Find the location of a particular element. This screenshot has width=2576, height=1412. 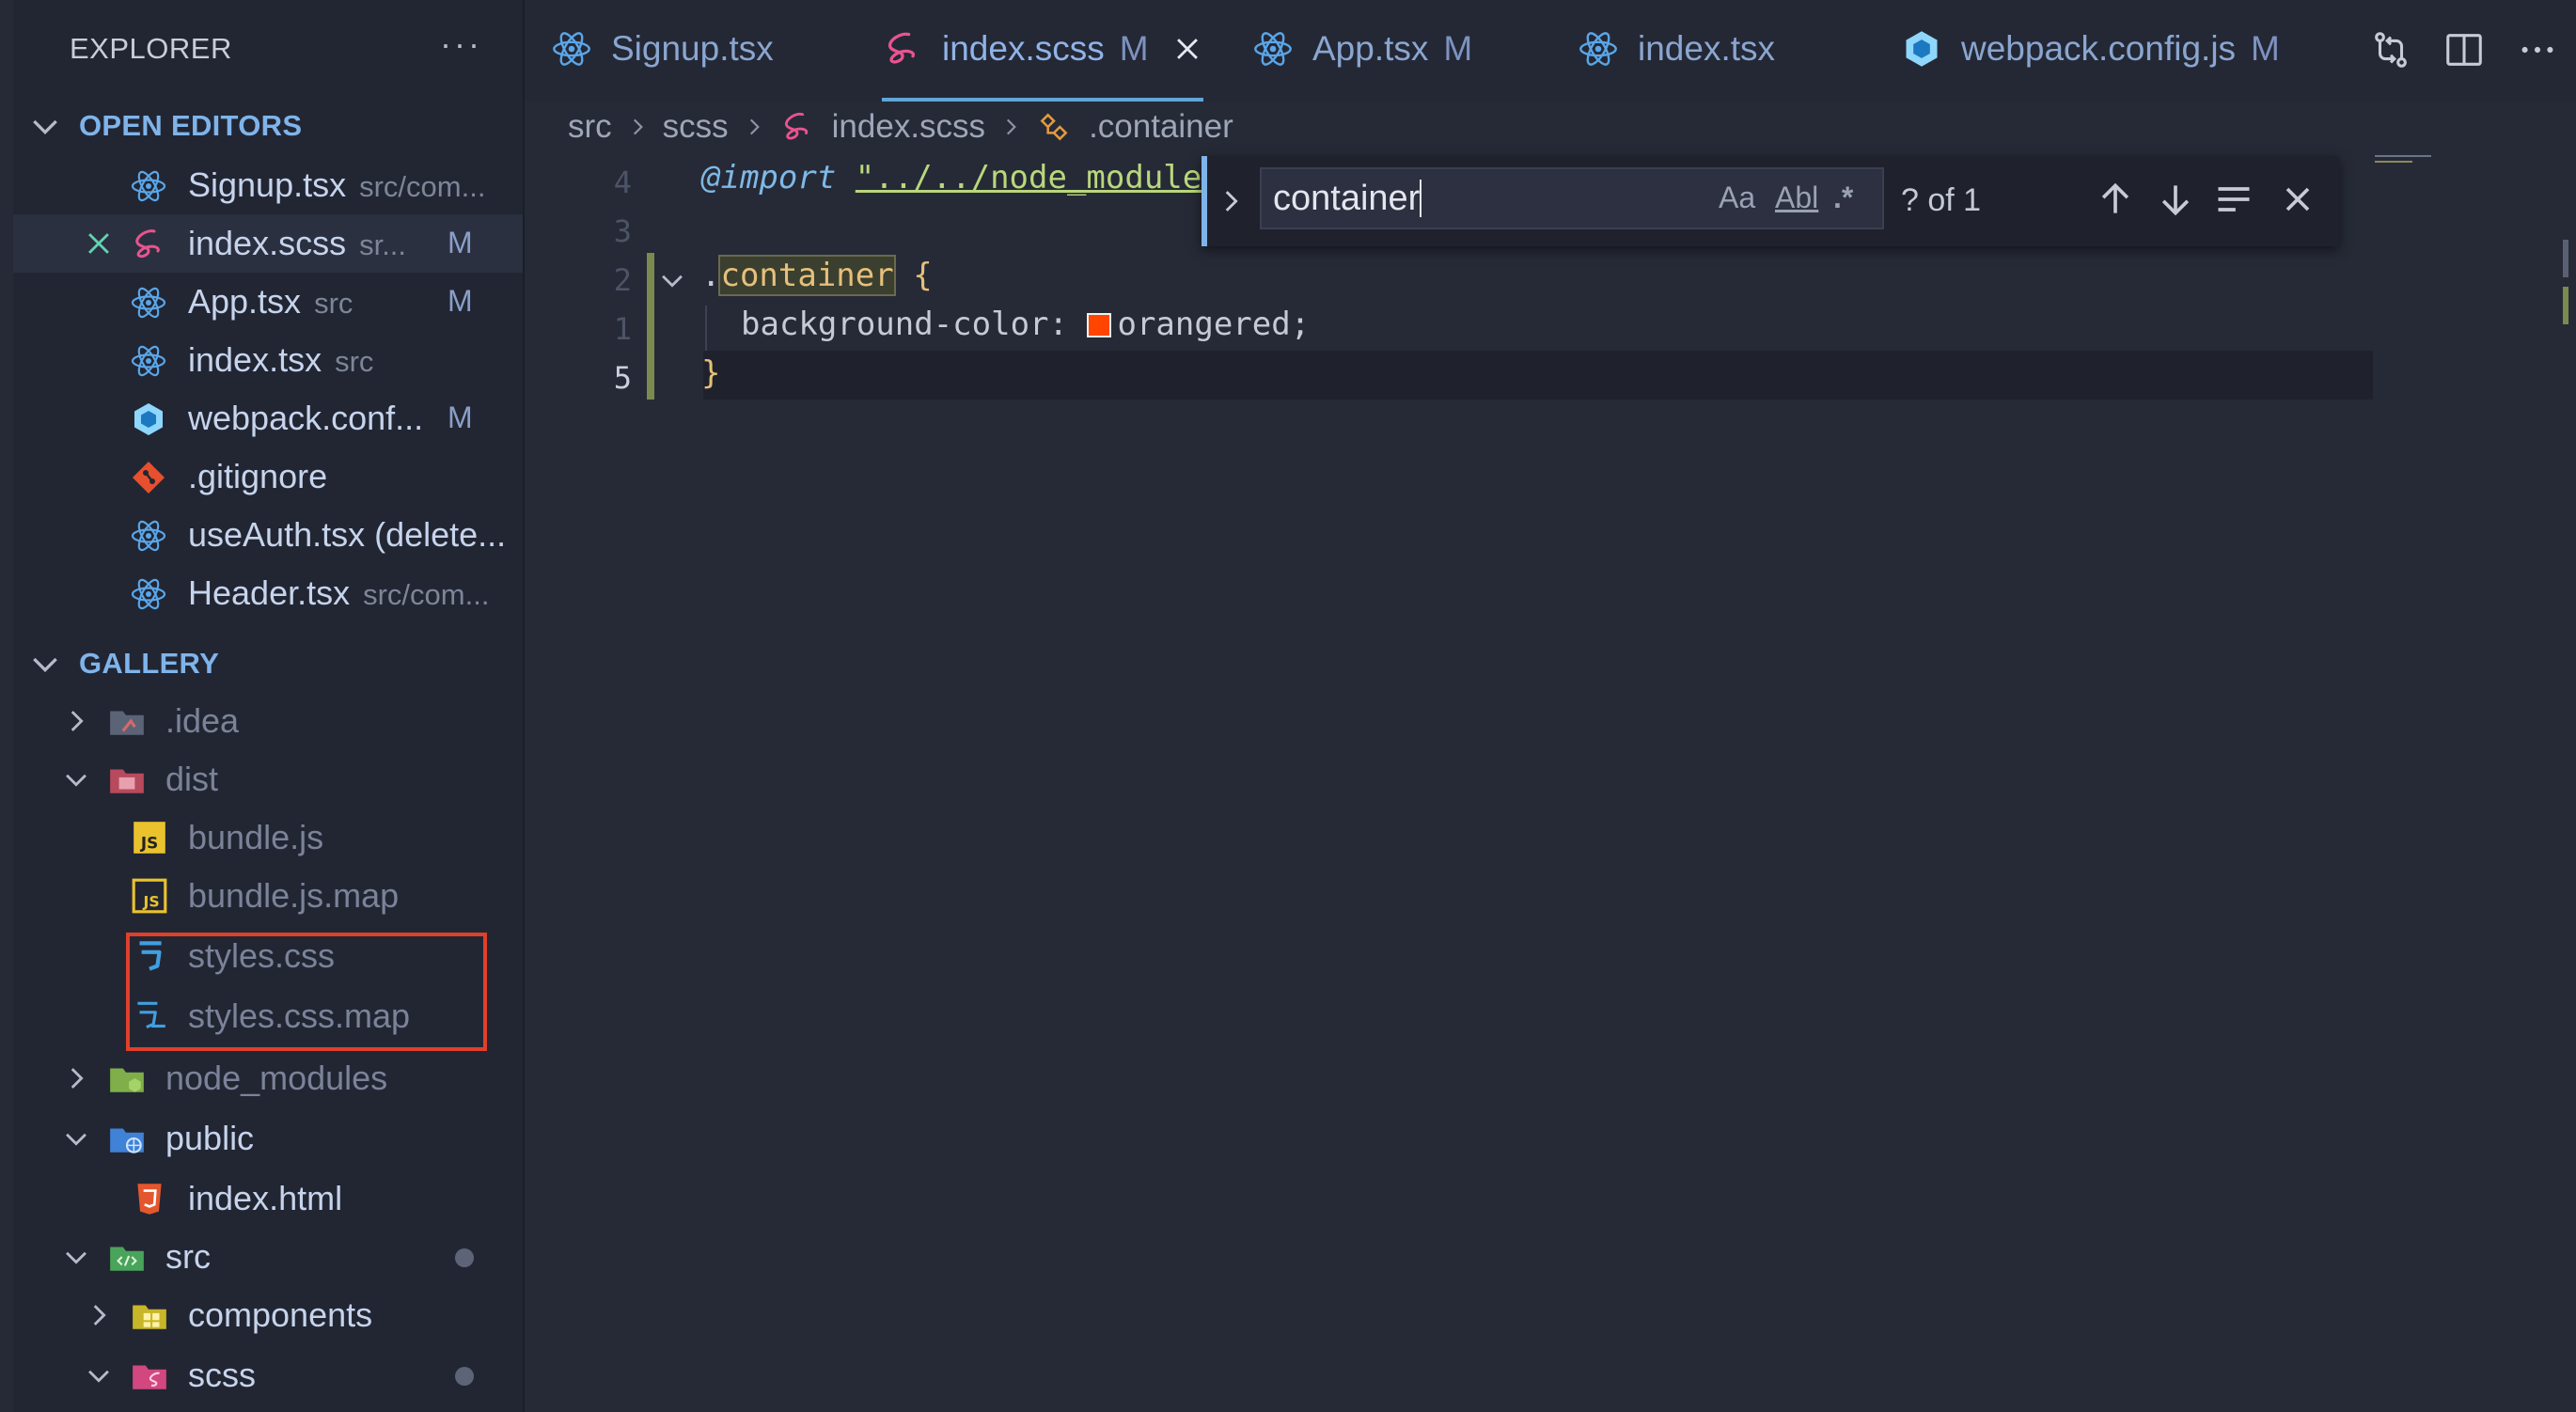

sass-icon is located at coordinates (796, 126).